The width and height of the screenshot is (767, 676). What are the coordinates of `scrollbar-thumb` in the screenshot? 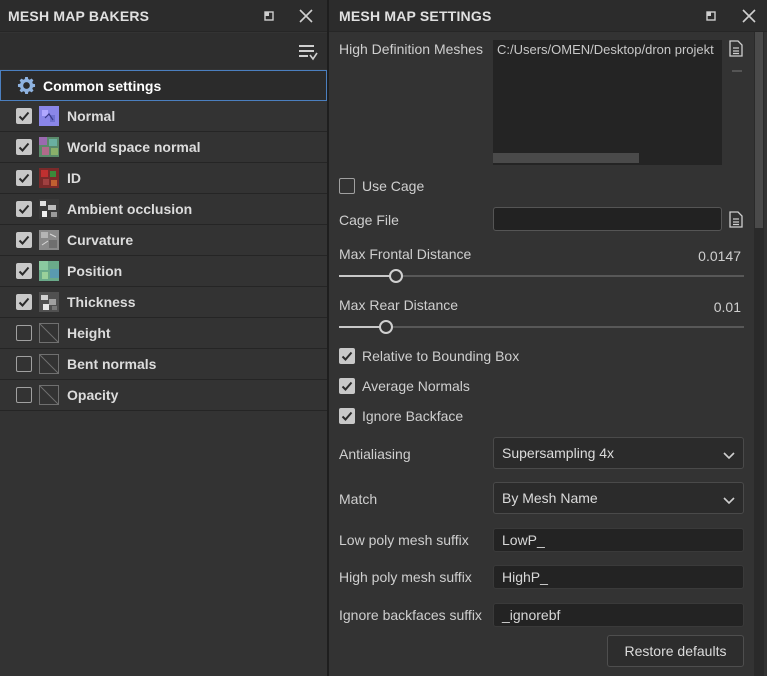 It's located at (759, 130).